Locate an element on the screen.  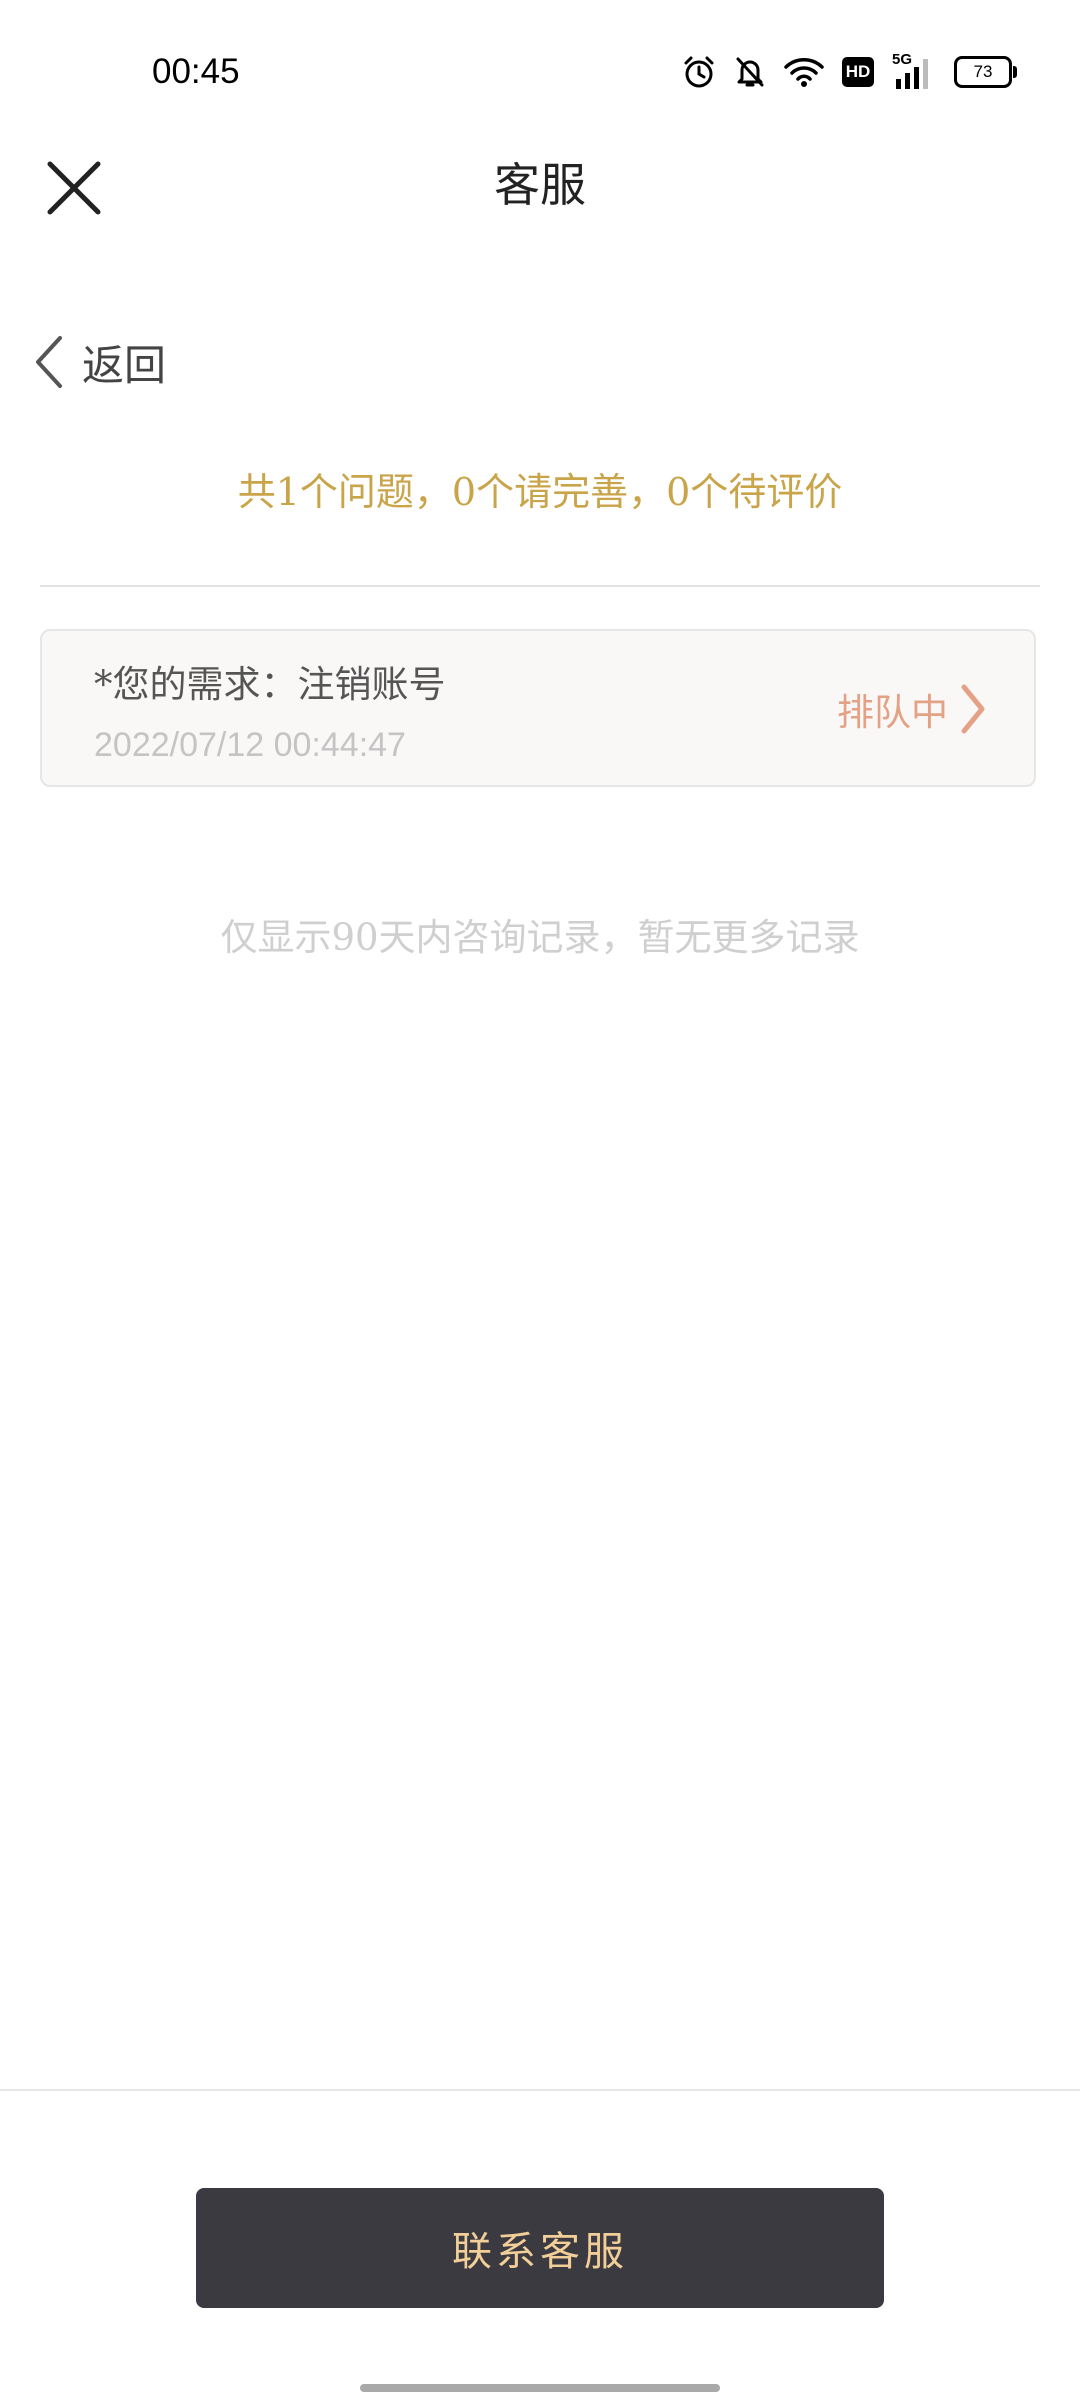
ticket-summary: 共1个问题，0个请完善，0个待评价 is located at coordinates (540, 492).